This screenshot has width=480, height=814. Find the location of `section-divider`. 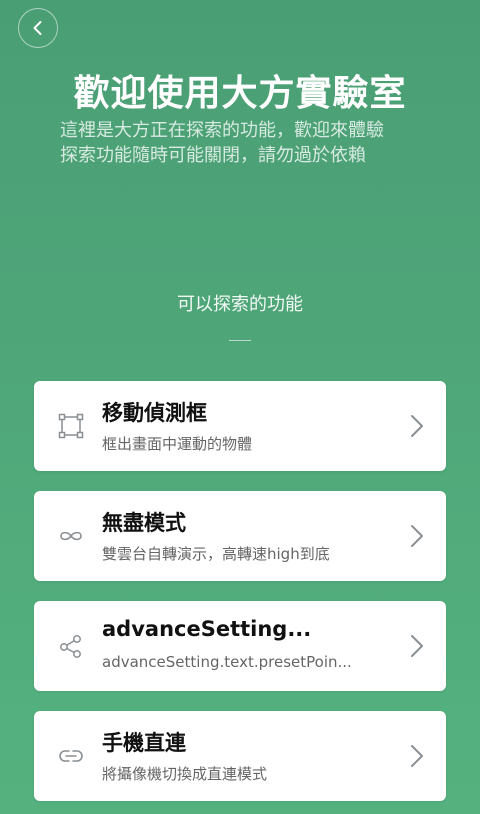

section-divider is located at coordinates (240, 340).